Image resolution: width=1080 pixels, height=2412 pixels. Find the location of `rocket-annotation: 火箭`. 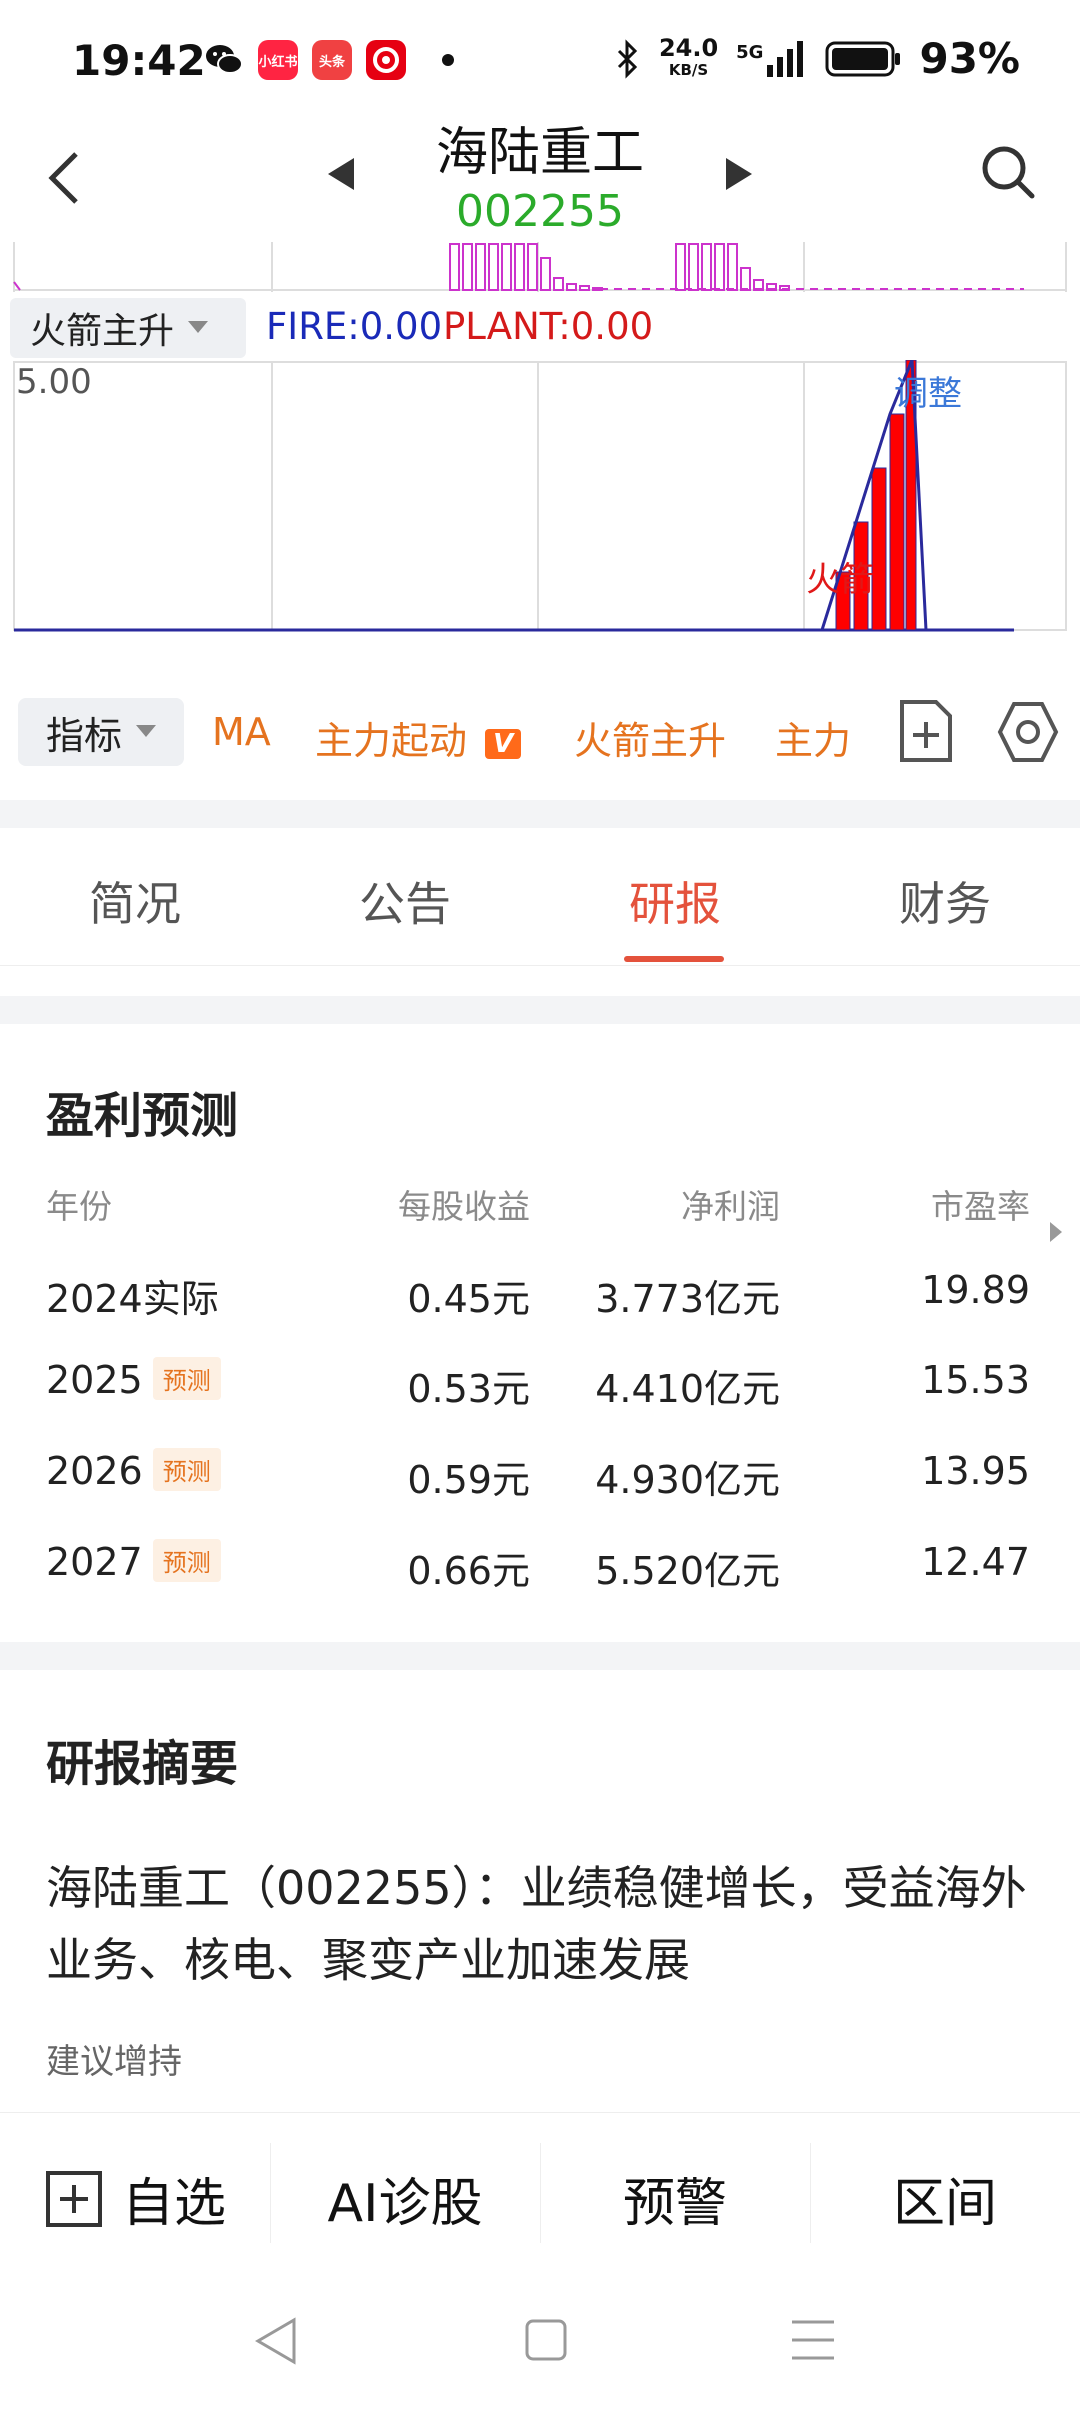

rocket-annotation: 火箭 is located at coordinates (840, 580).